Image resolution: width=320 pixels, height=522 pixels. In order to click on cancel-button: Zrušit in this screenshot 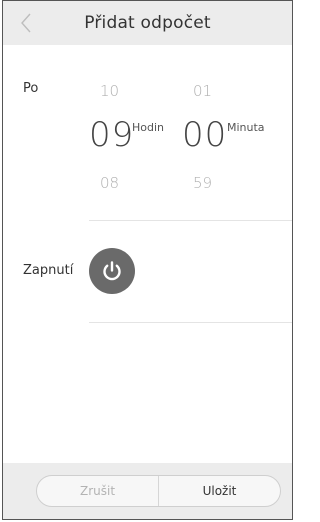, I will do `click(98, 491)`.